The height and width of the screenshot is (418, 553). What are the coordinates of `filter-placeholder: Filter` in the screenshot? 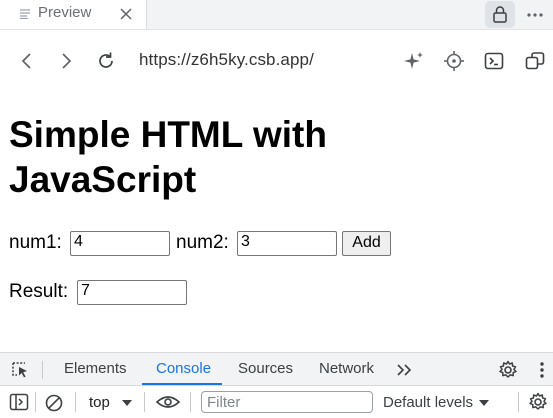 It's located at (224, 402).